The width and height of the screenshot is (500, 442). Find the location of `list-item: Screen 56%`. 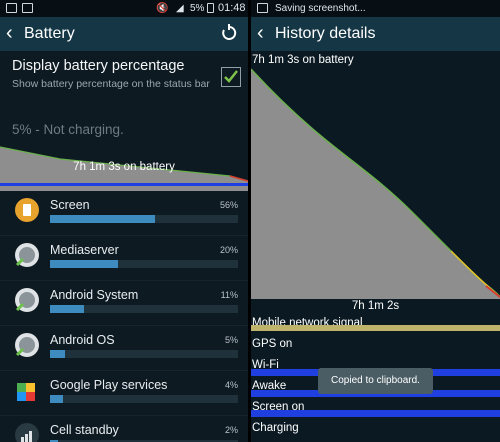

list-item: Screen 56% is located at coordinates (124, 213).